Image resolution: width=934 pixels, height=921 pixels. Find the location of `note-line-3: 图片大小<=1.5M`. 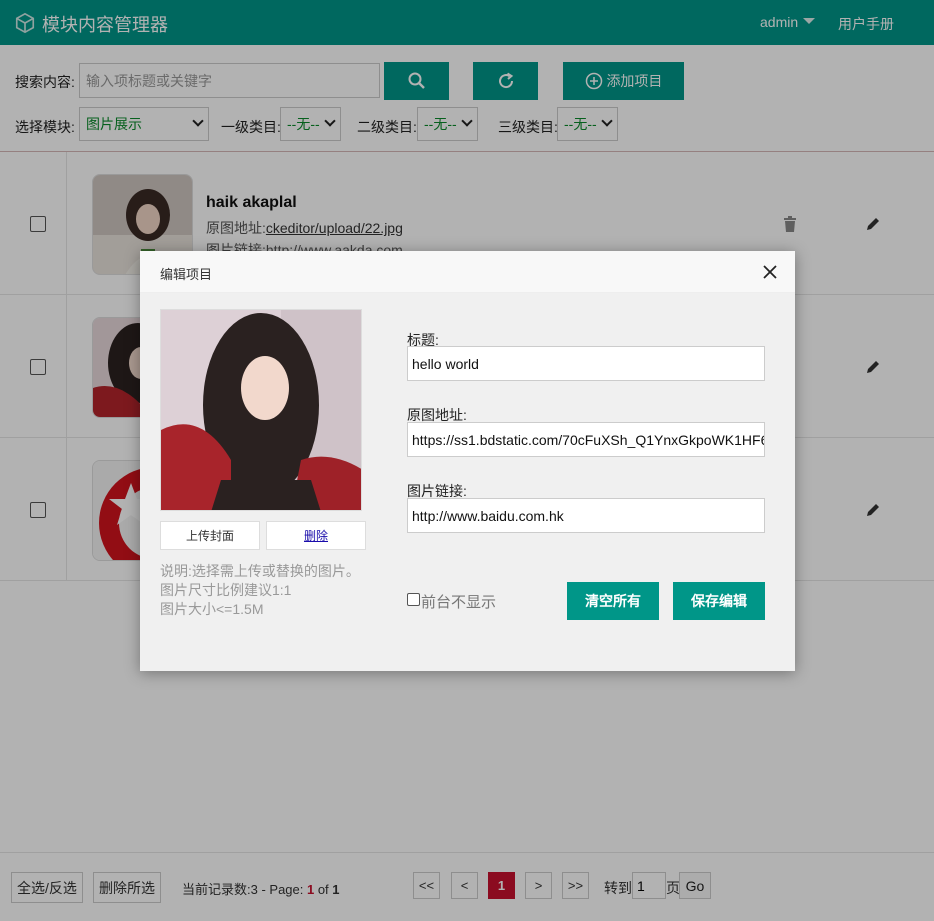

note-line-3: 图片大小<=1.5M is located at coordinates (212, 609).